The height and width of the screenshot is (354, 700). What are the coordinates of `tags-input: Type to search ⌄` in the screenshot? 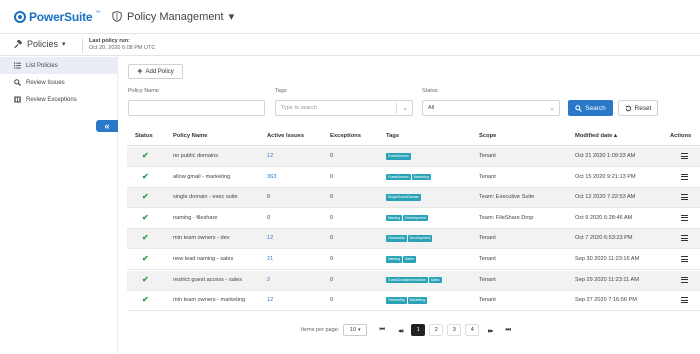 It's located at (344, 108).